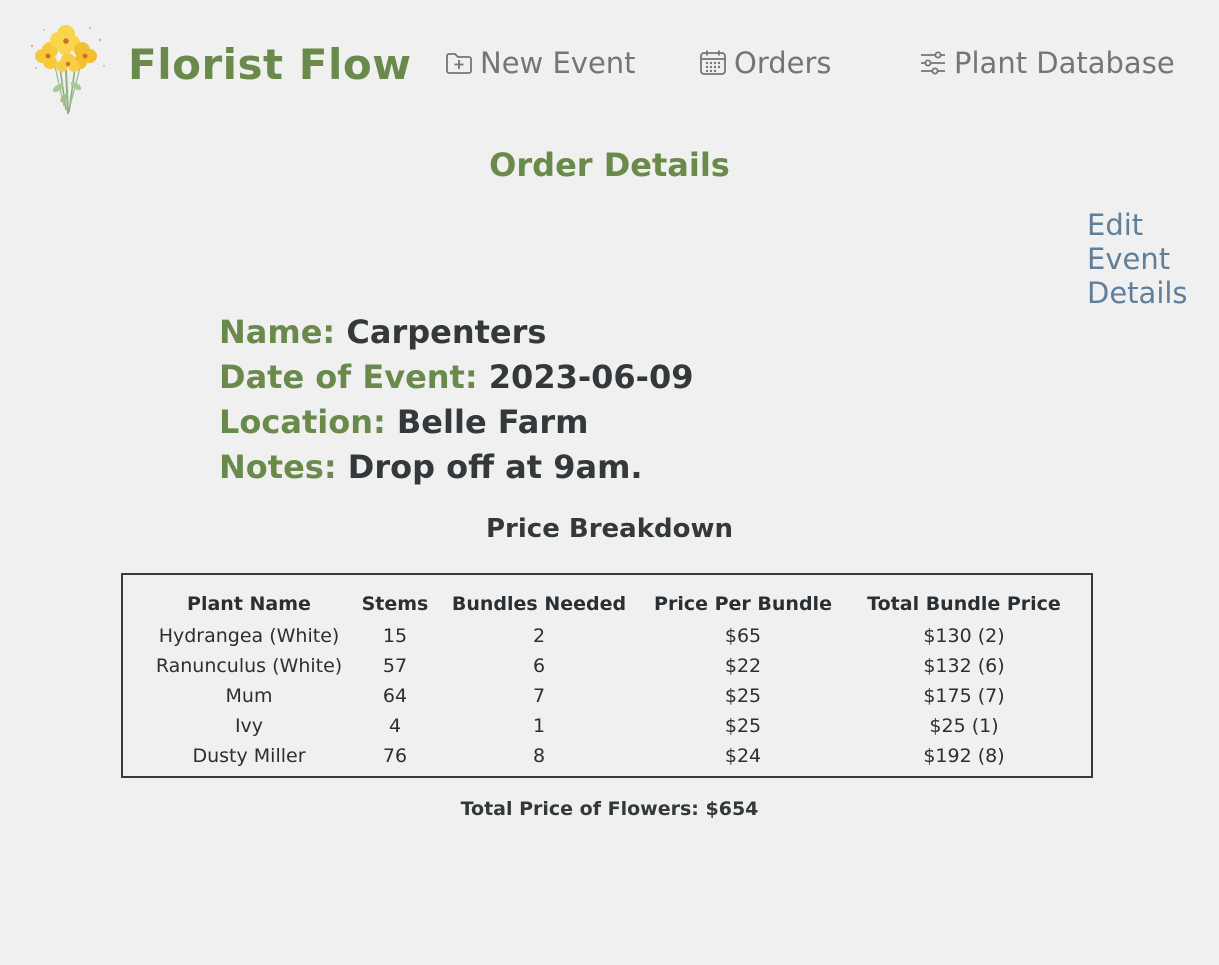  What do you see at coordinates (609, 529) in the screenshot?
I see `price-breakdown-title: Price Breakdown` at bounding box center [609, 529].